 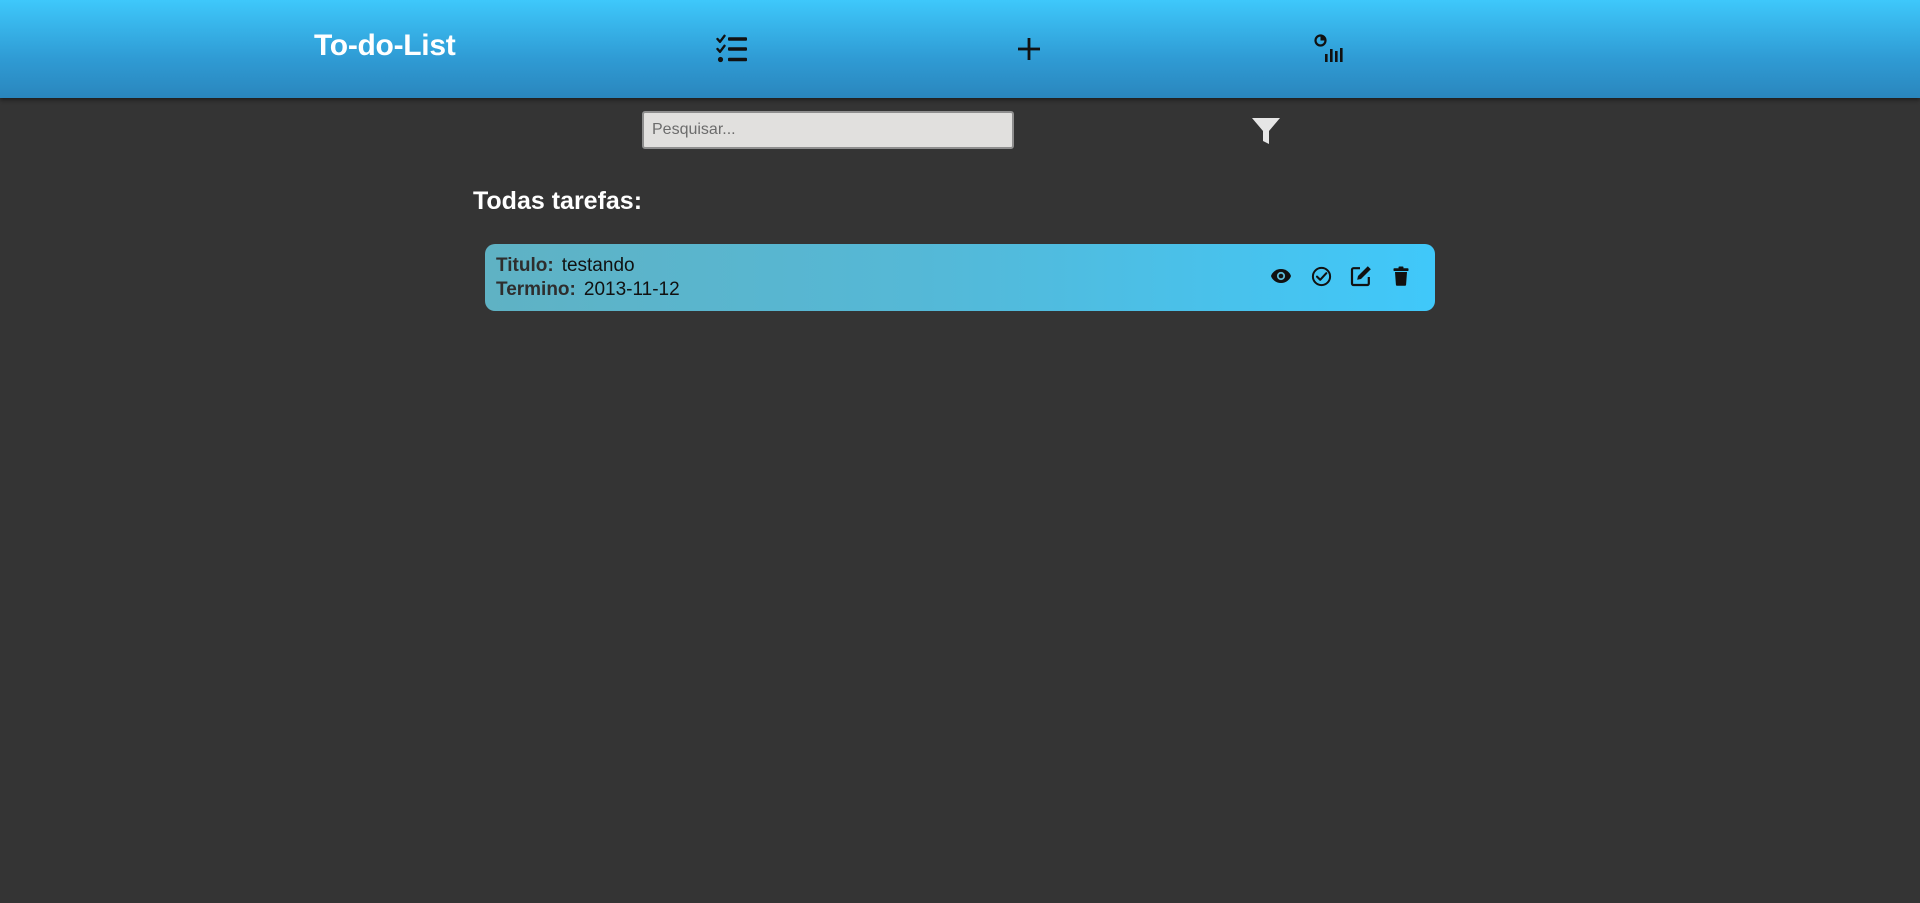 I want to click on view-task-button, so click(x=1281, y=276).